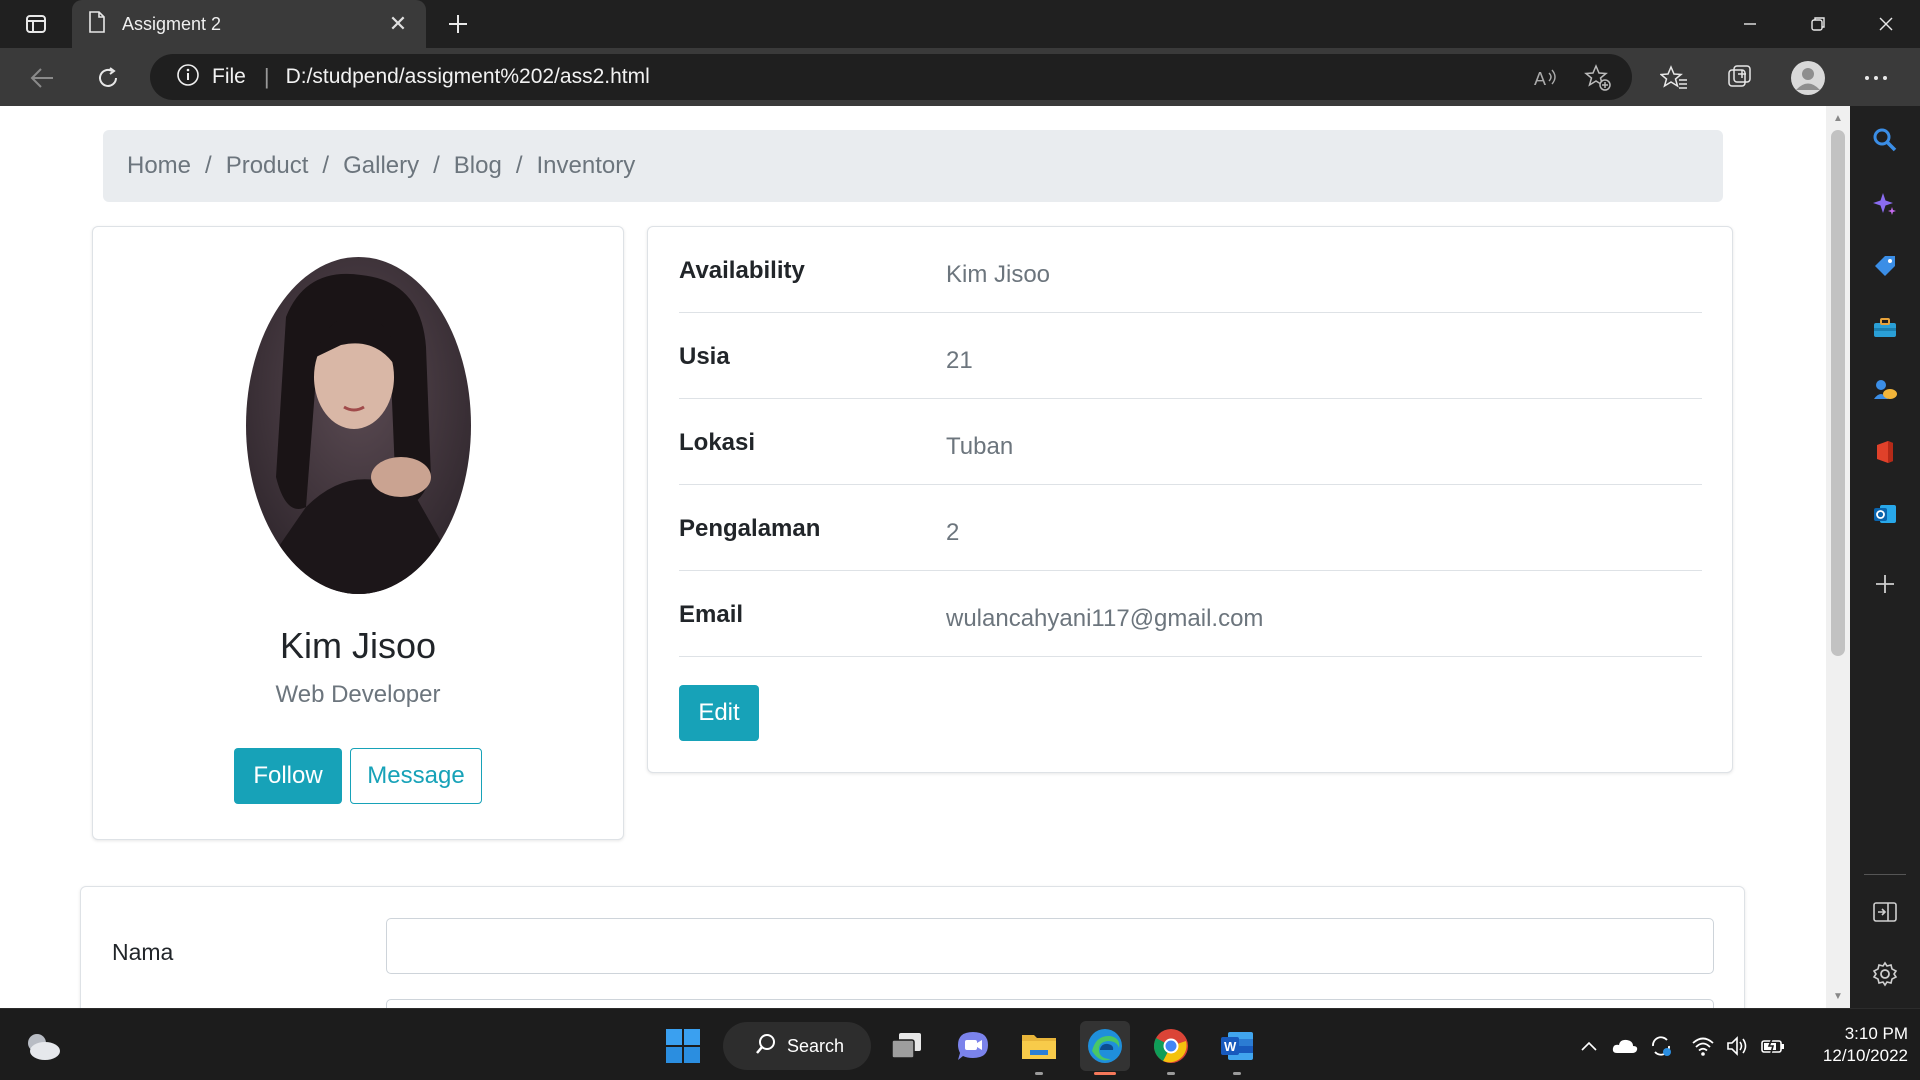 The image size is (1920, 1080). Describe the element at coordinates (97, 24) in the screenshot. I see `page-icon` at that location.